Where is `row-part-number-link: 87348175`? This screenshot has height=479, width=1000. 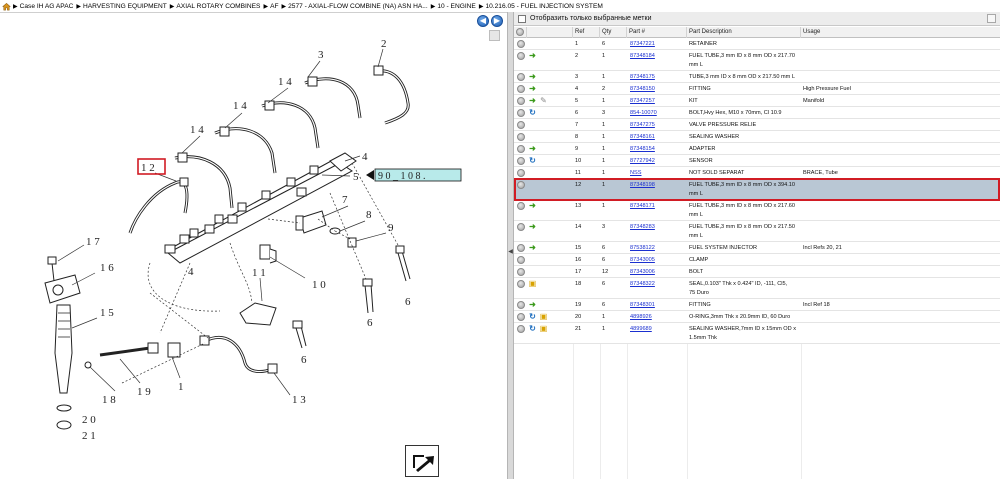 row-part-number-link: 87348175 is located at coordinates (658, 77).